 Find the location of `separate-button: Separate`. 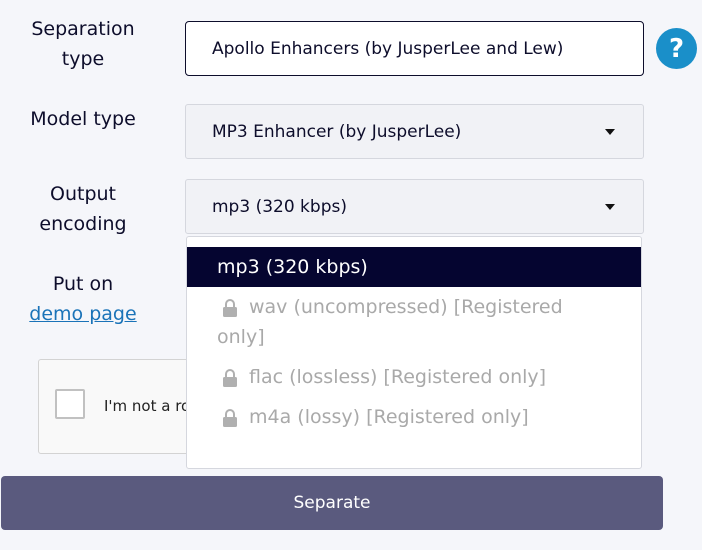

separate-button: Separate is located at coordinates (332, 503).